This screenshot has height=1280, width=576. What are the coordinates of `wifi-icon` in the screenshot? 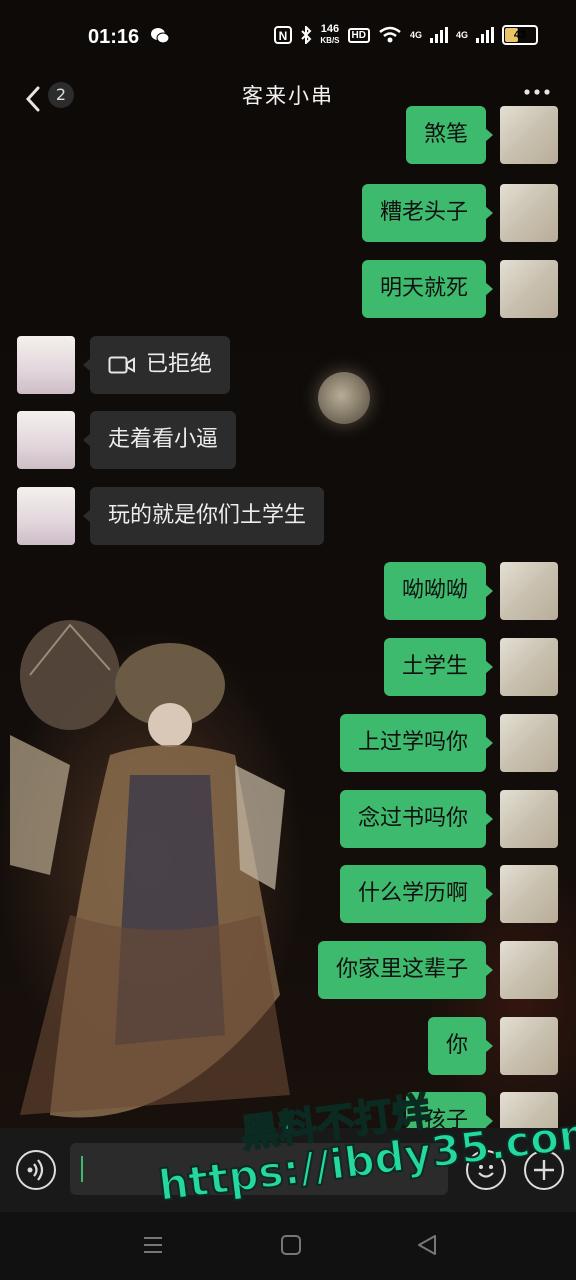 It's located at (390, 34).